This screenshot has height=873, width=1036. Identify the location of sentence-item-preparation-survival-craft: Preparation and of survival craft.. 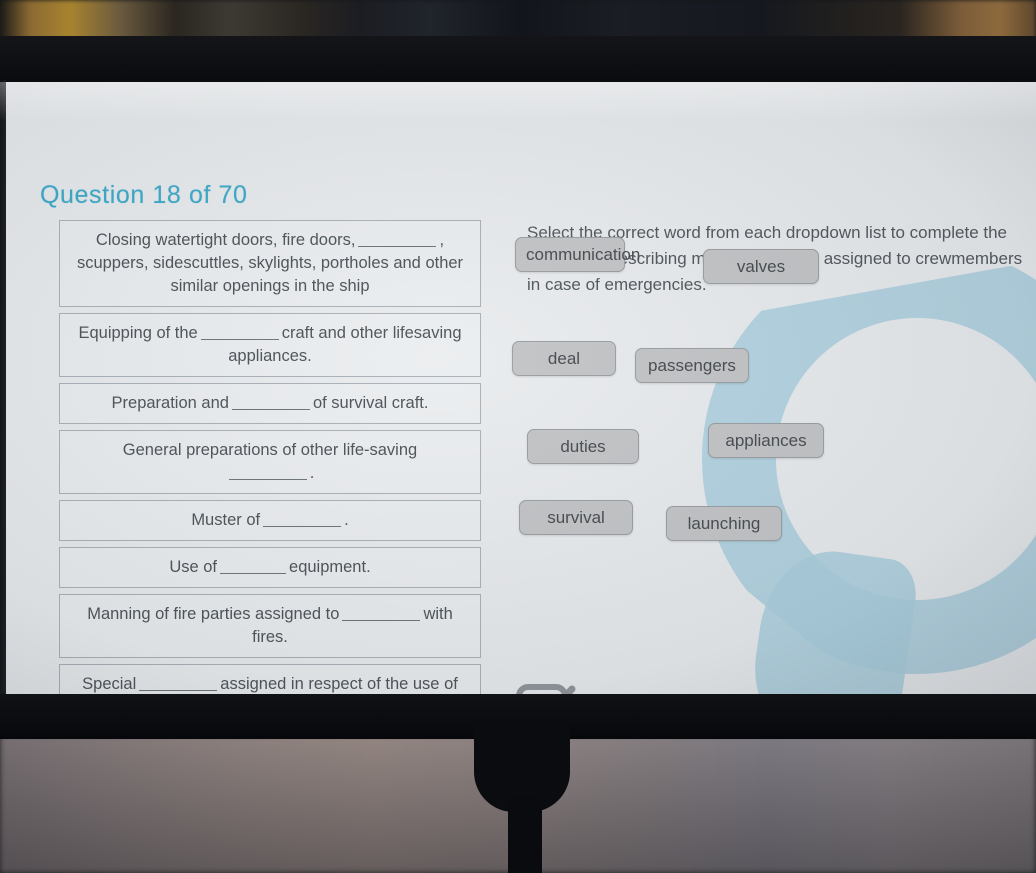
(270, 403).